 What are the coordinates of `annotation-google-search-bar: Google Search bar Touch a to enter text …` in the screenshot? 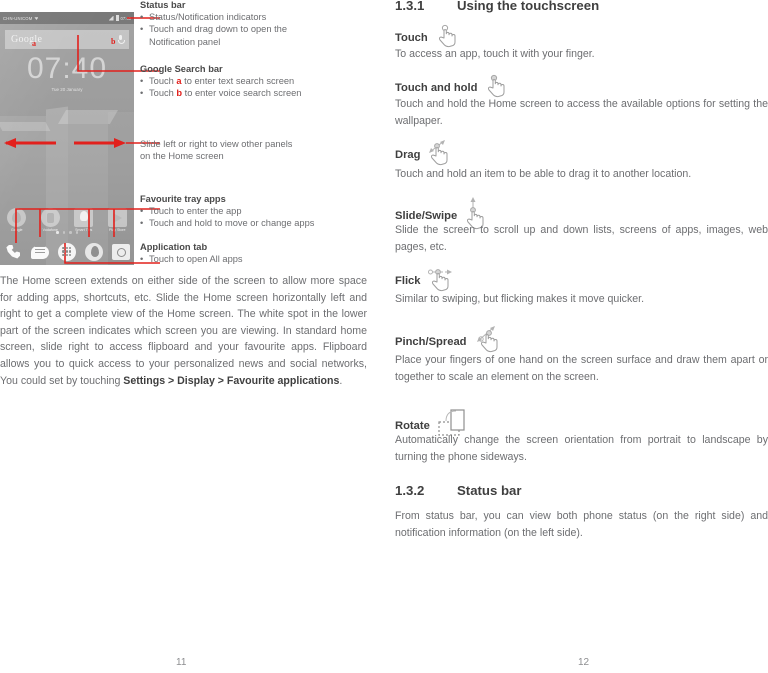 It's located at (220, 82).